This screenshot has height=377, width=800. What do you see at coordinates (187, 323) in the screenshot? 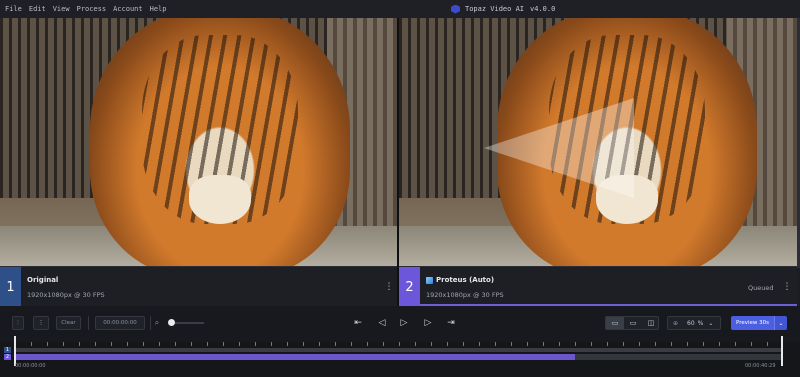
I see `timeline-zoom-slider` at bounding box center [187, 323].